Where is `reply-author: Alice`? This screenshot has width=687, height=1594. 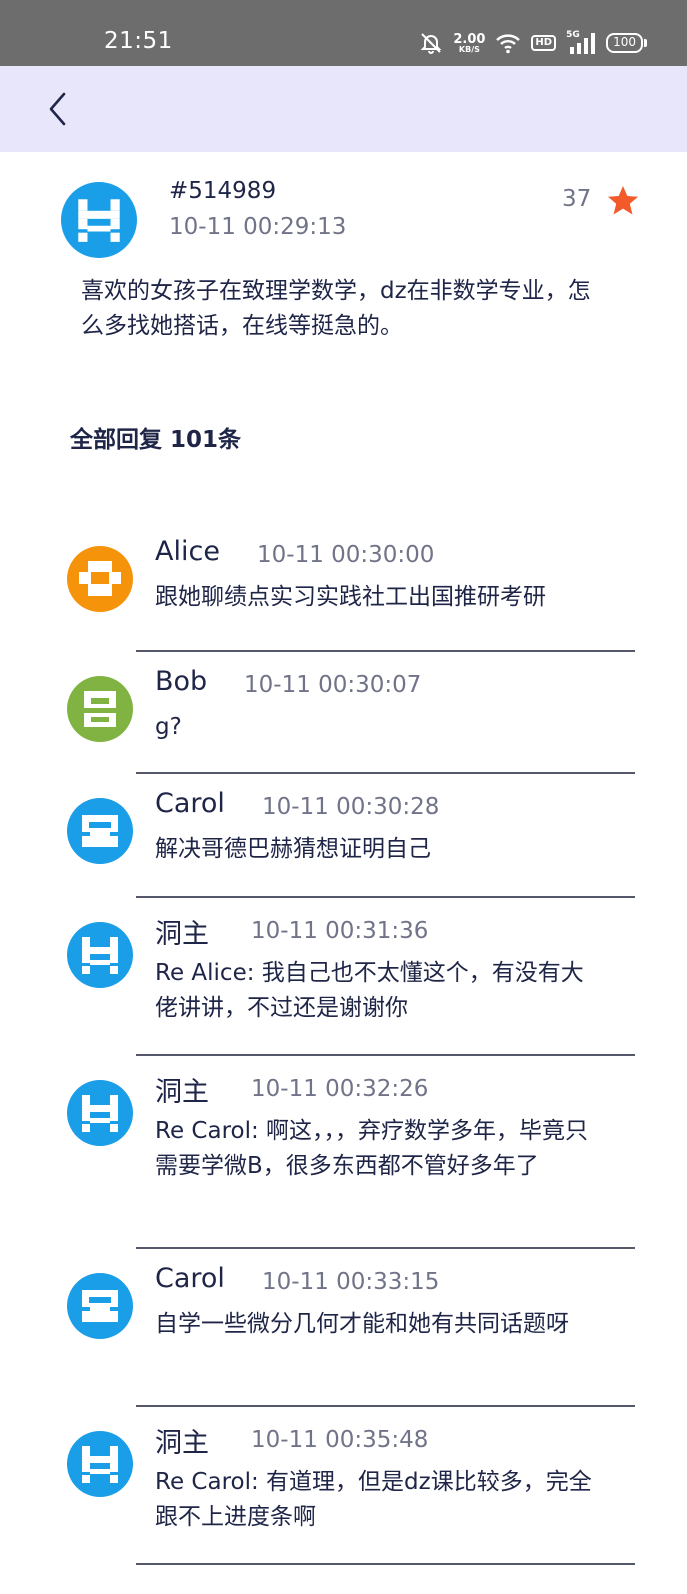 reply-author: Alice is located at coordinates (187, 551).